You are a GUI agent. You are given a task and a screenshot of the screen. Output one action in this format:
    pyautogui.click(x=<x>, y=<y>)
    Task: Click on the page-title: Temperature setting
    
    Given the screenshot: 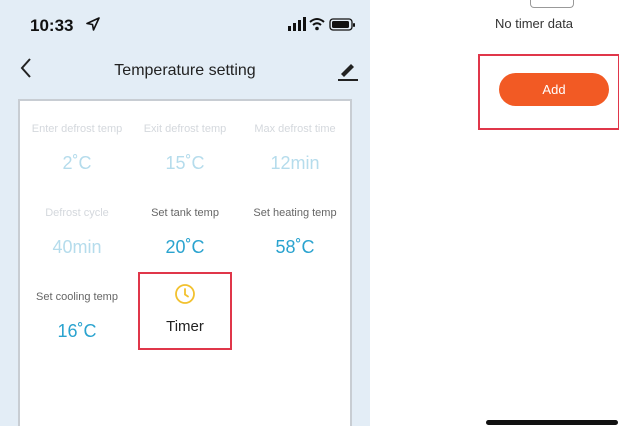 What is the action you would take?
    pyautogui.click(x=185, y=70)
    